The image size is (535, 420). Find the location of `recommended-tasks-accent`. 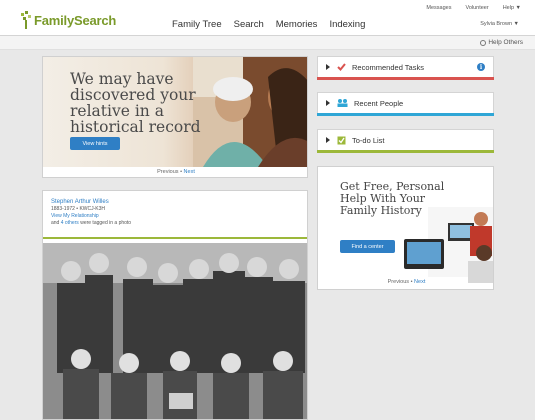

recommended-tasks-accent is located at coordinates (405, 78).